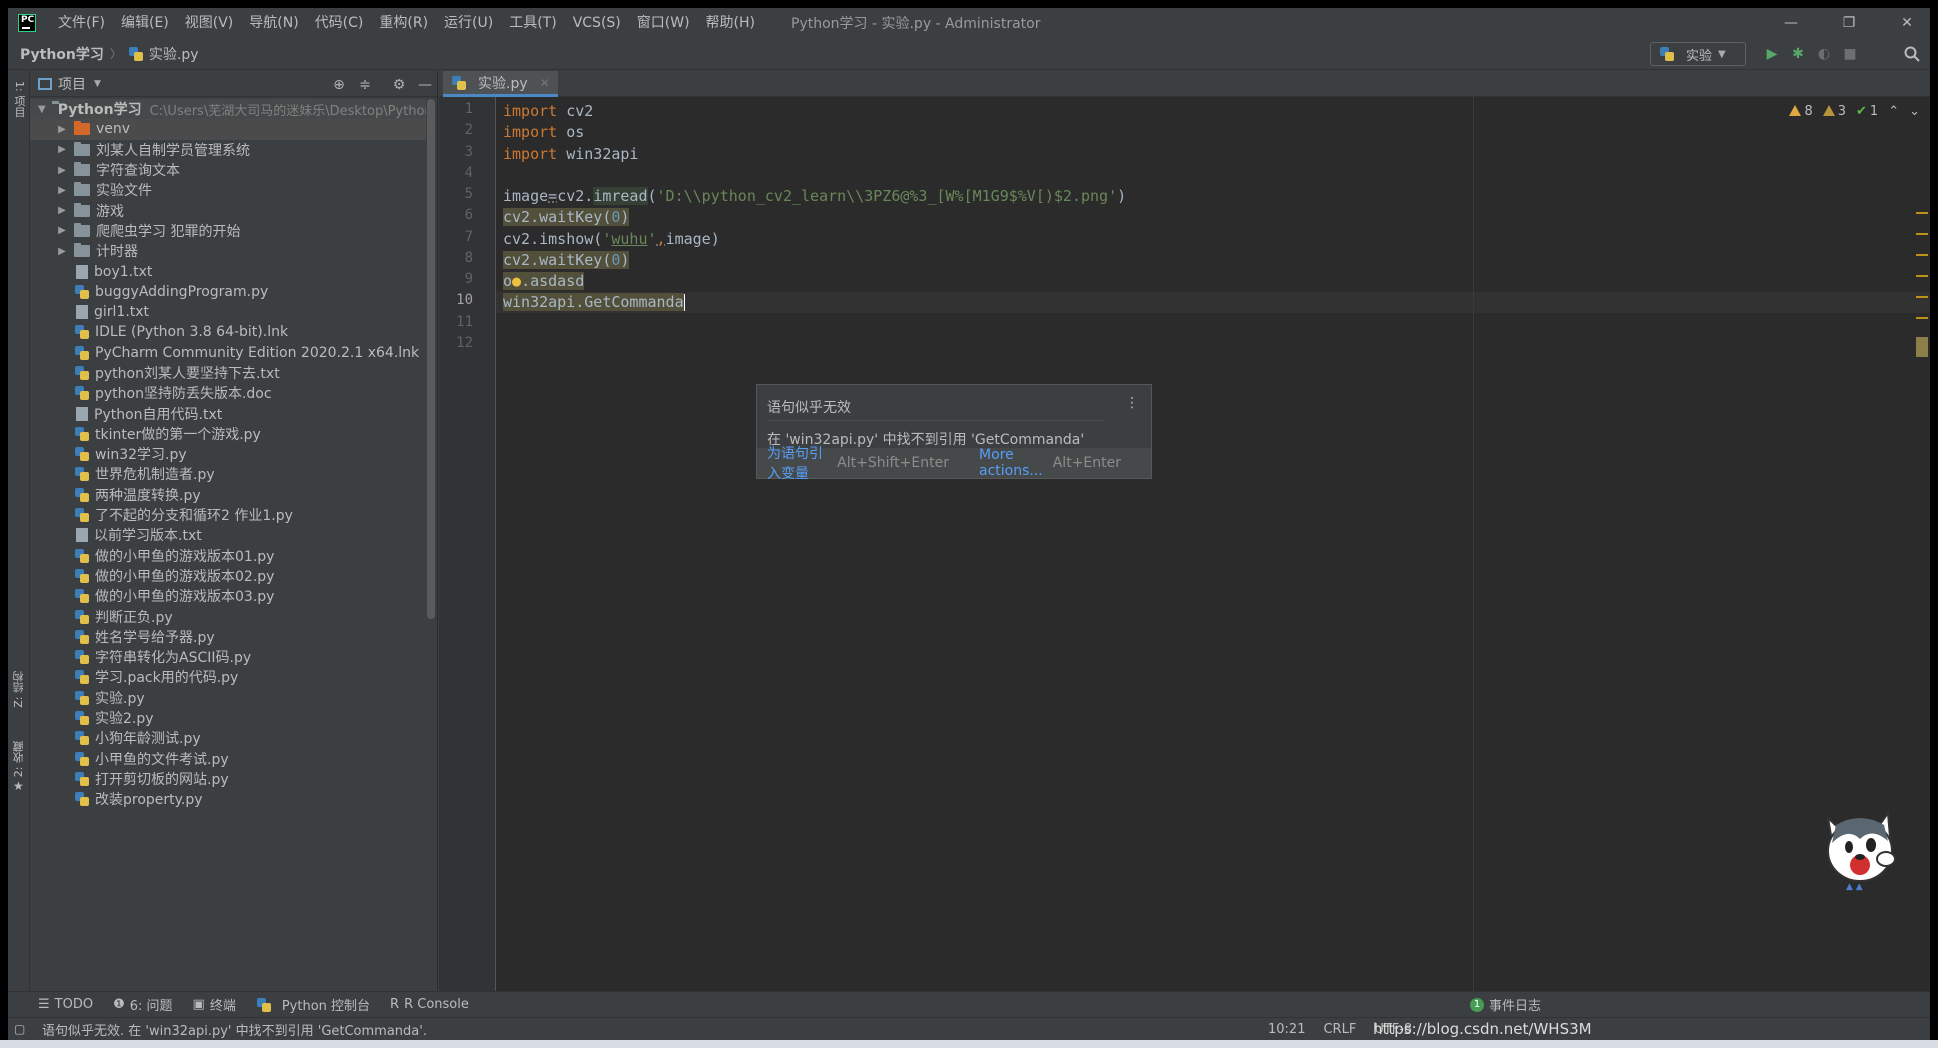  Describe the element at coordinates (532, 23) in the screenshot. I see `menu-tools: 工具(T)` at that location.